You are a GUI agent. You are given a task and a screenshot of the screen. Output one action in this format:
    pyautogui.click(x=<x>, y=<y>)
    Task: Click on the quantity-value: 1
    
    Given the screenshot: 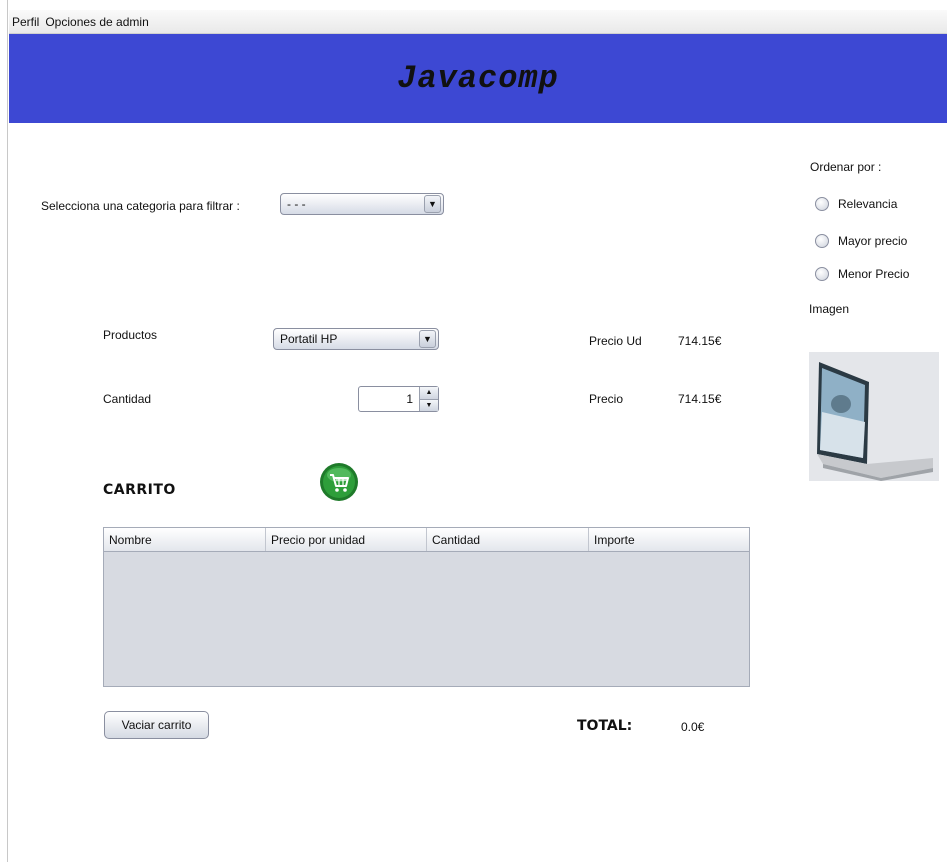 What is the action you would take?
    pyautogui.click(x=389, y=399)
    